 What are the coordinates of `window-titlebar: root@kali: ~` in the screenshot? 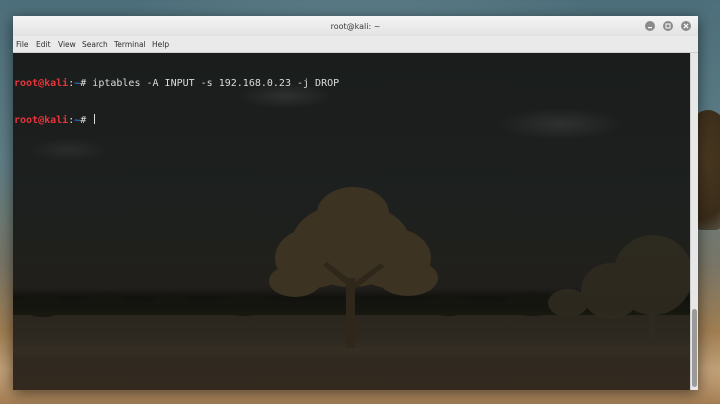 It's located at (355, 26).